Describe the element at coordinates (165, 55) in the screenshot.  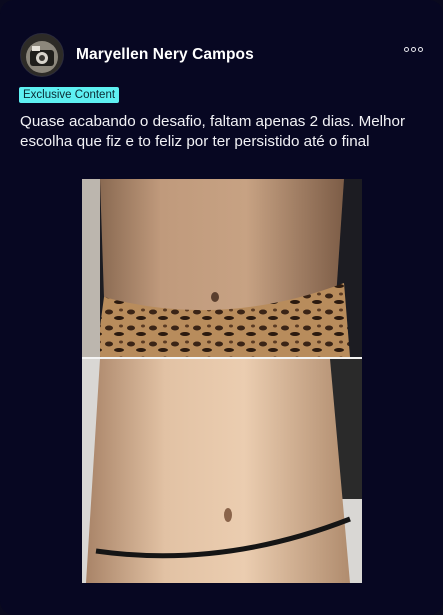
I see `author-name: Maryellen Nery Campos` at that location.